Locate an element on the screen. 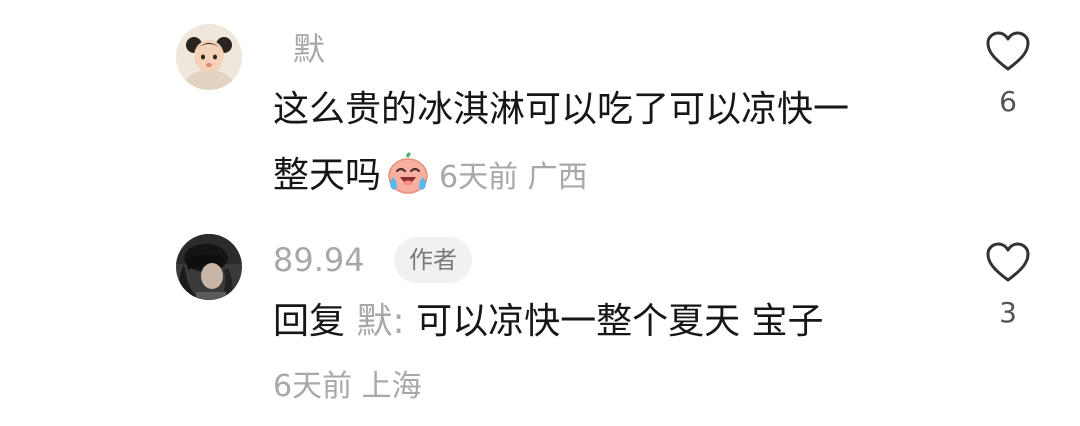 This screenshot has height=426, width=1080. avatar-dark-hair-image is located at coordinates (209, 267).